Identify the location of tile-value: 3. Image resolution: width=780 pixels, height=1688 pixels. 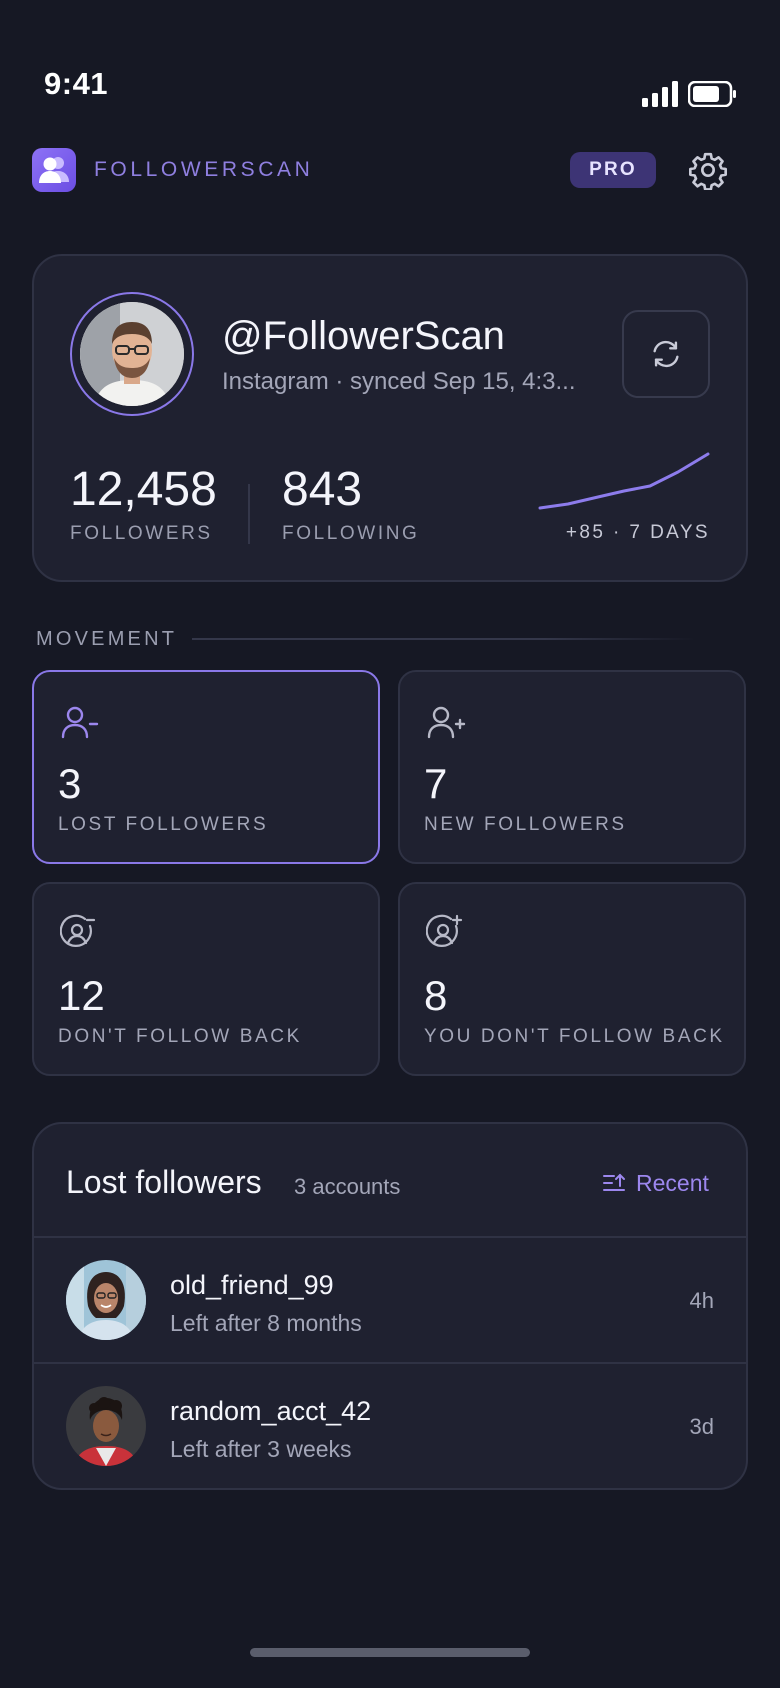
(70, 783).